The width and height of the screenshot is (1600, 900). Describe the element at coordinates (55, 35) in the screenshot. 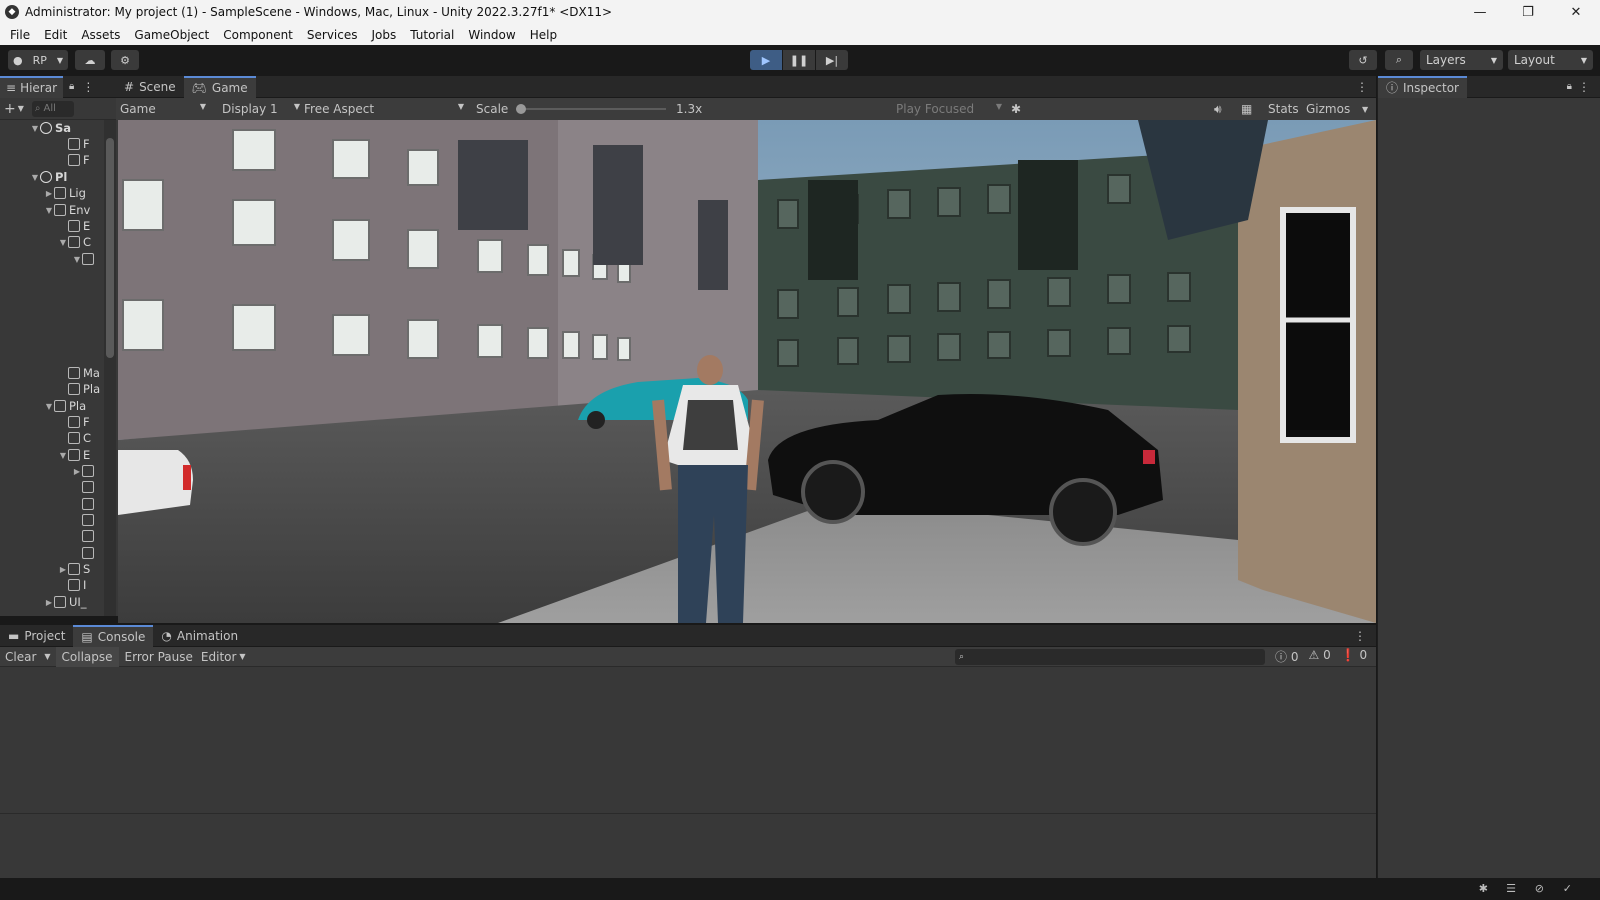

I see `menu-edit: Edit` at that location.